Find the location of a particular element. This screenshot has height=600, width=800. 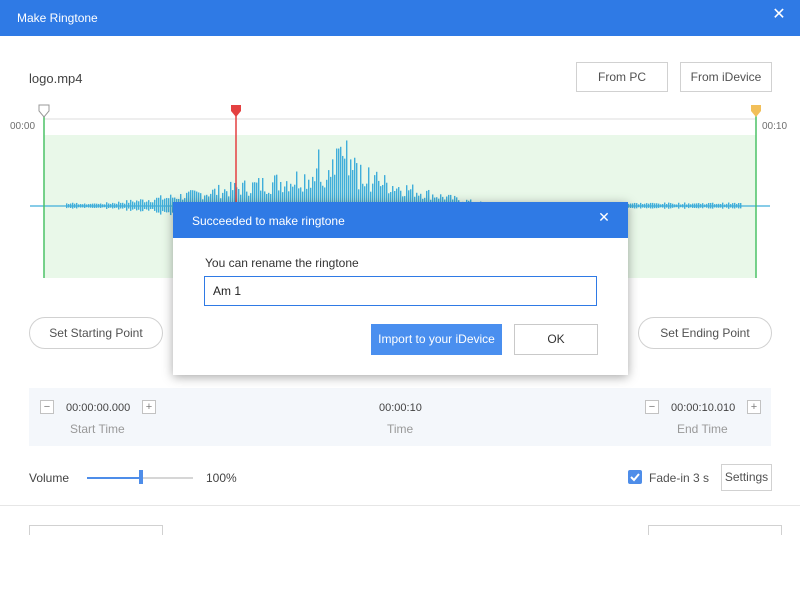

close-icon: ✕ is located at coordinates (779, 15).